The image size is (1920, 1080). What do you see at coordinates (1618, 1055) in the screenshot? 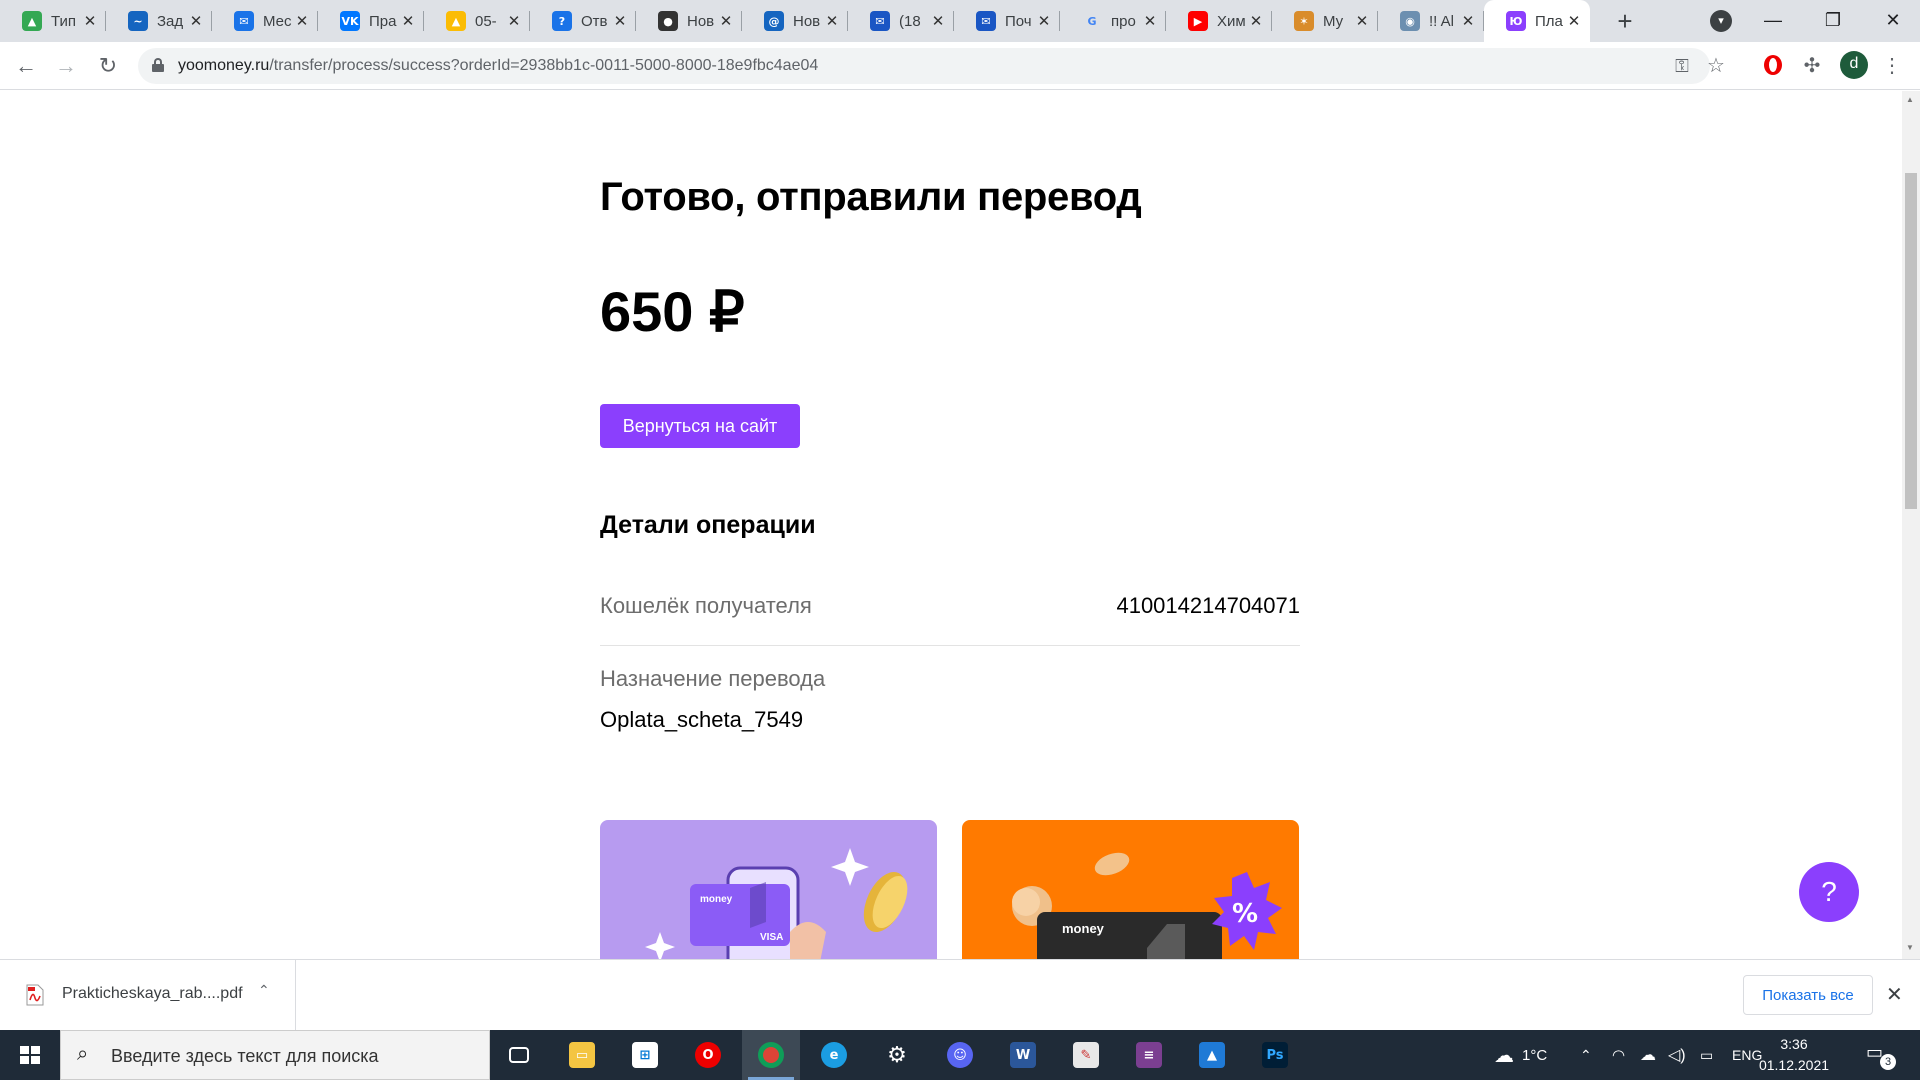
I see `wifi-icon: ◠` at bounding box center [1618, 1055].